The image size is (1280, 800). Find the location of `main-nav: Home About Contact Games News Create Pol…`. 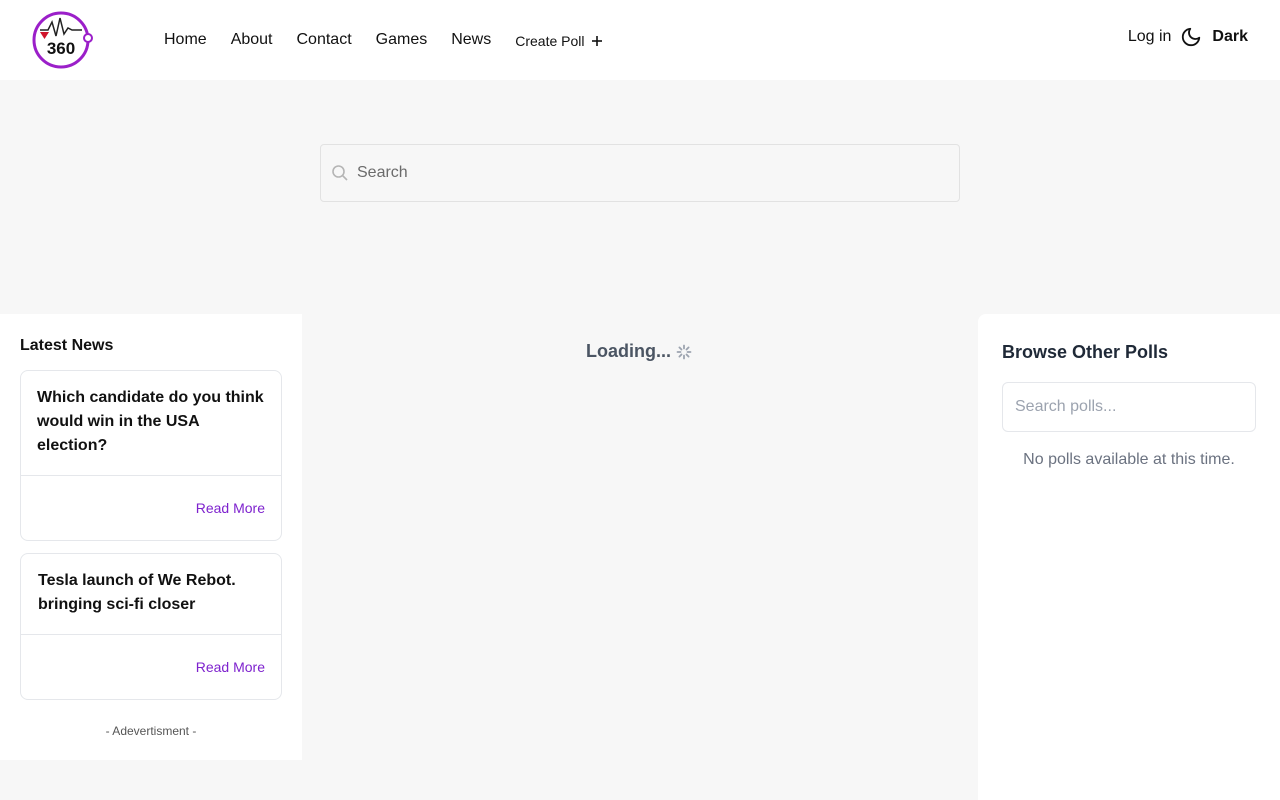

main-nav: Home About Contact Games News Create Pol… is located at coordinates (383, 40).